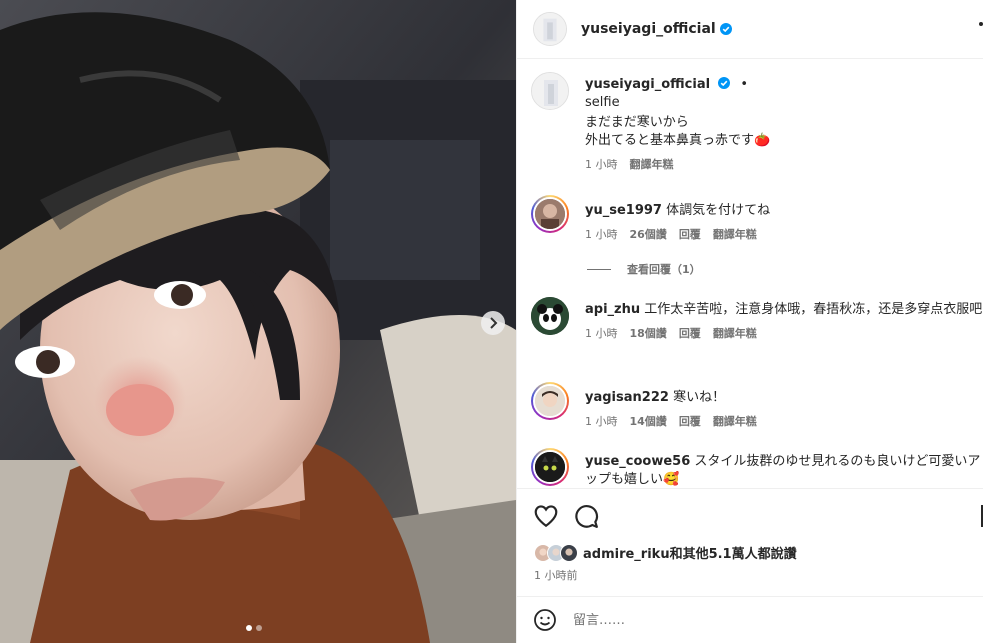 This screenshot has width=983, height=643. Describe the element at coordinates (763, 620) in the screenshot. I see `comment-input` at that location.